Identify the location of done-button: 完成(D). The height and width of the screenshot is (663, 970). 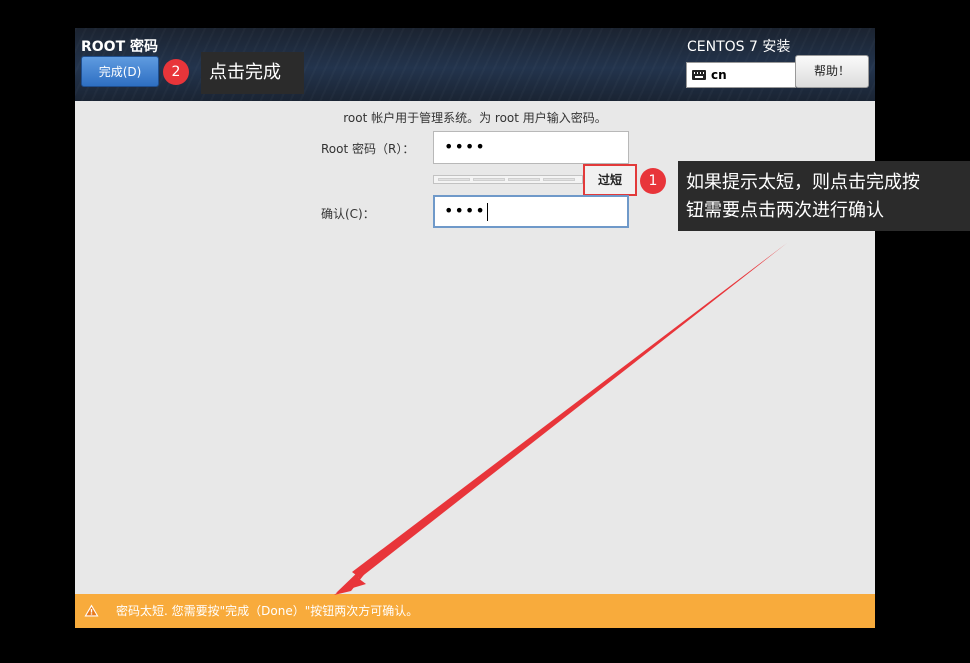
(120, 71).